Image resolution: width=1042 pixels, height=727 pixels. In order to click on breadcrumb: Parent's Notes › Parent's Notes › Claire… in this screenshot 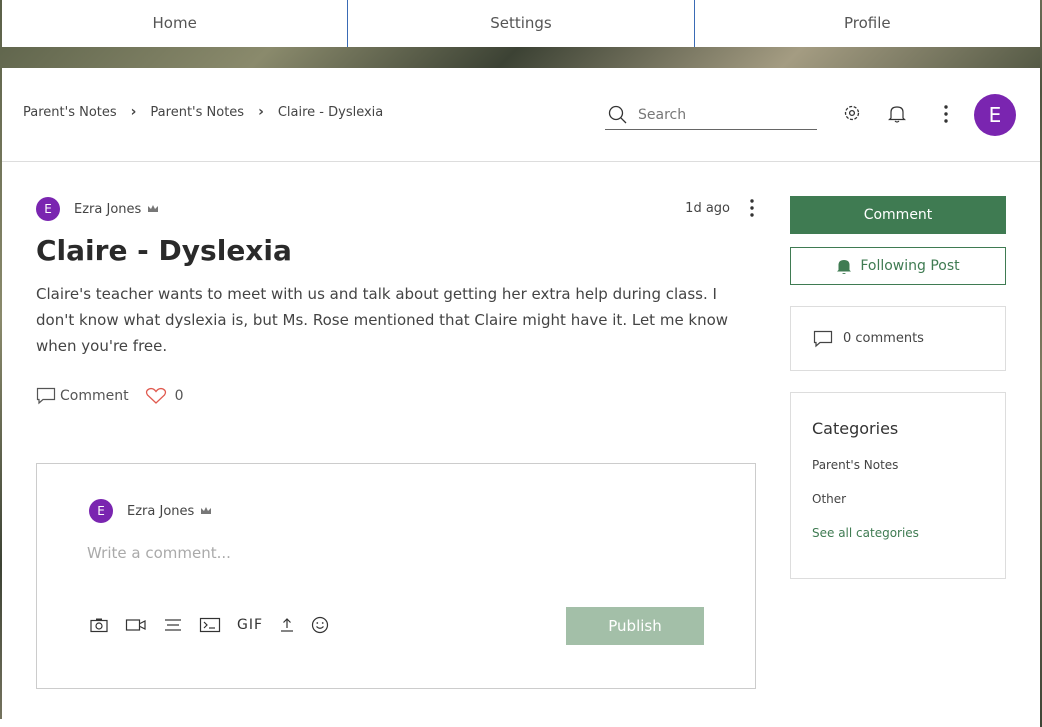, I will do `click(203, 112)`.